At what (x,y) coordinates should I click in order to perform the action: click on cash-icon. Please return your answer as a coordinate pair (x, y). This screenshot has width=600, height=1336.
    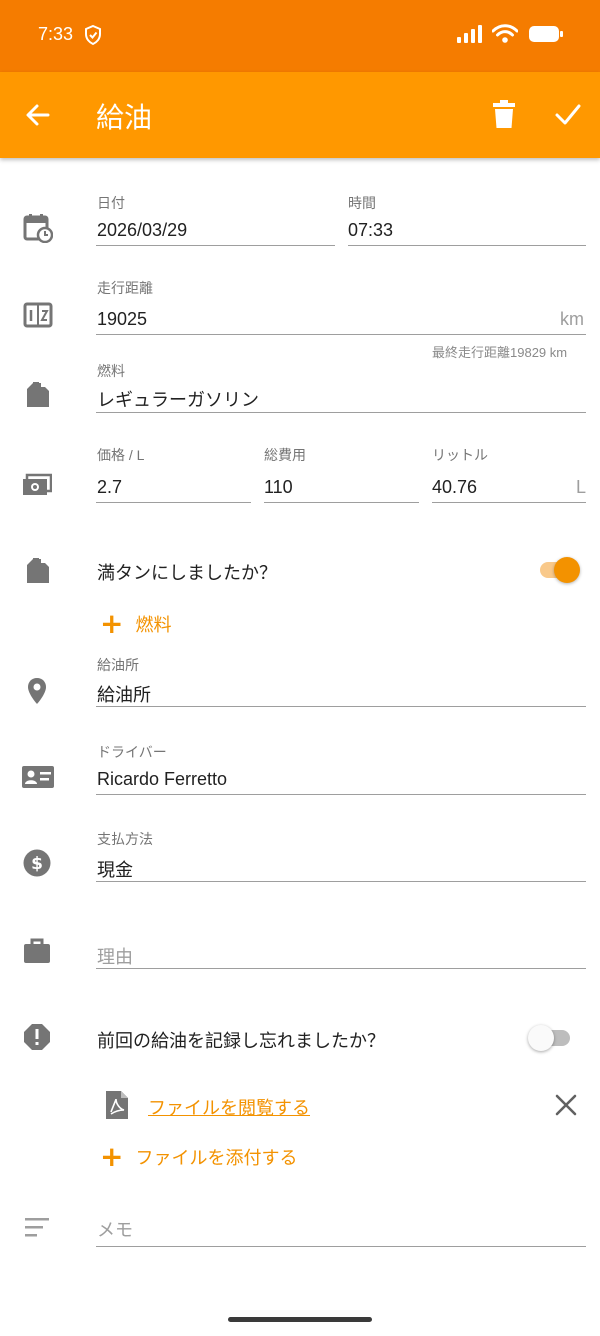
    Looking at the image, I should click on (37, 485).